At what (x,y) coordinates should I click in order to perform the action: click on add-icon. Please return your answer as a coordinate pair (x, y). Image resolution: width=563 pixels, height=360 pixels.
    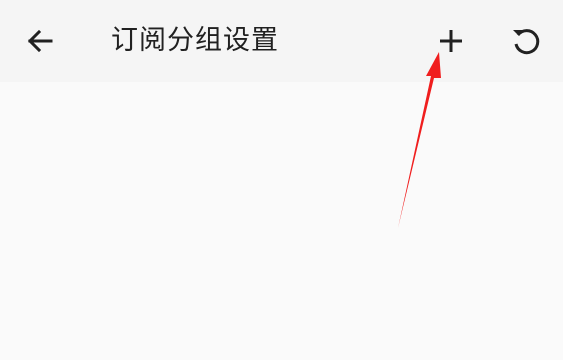
    Looking at the image, I should click on (451, 41).